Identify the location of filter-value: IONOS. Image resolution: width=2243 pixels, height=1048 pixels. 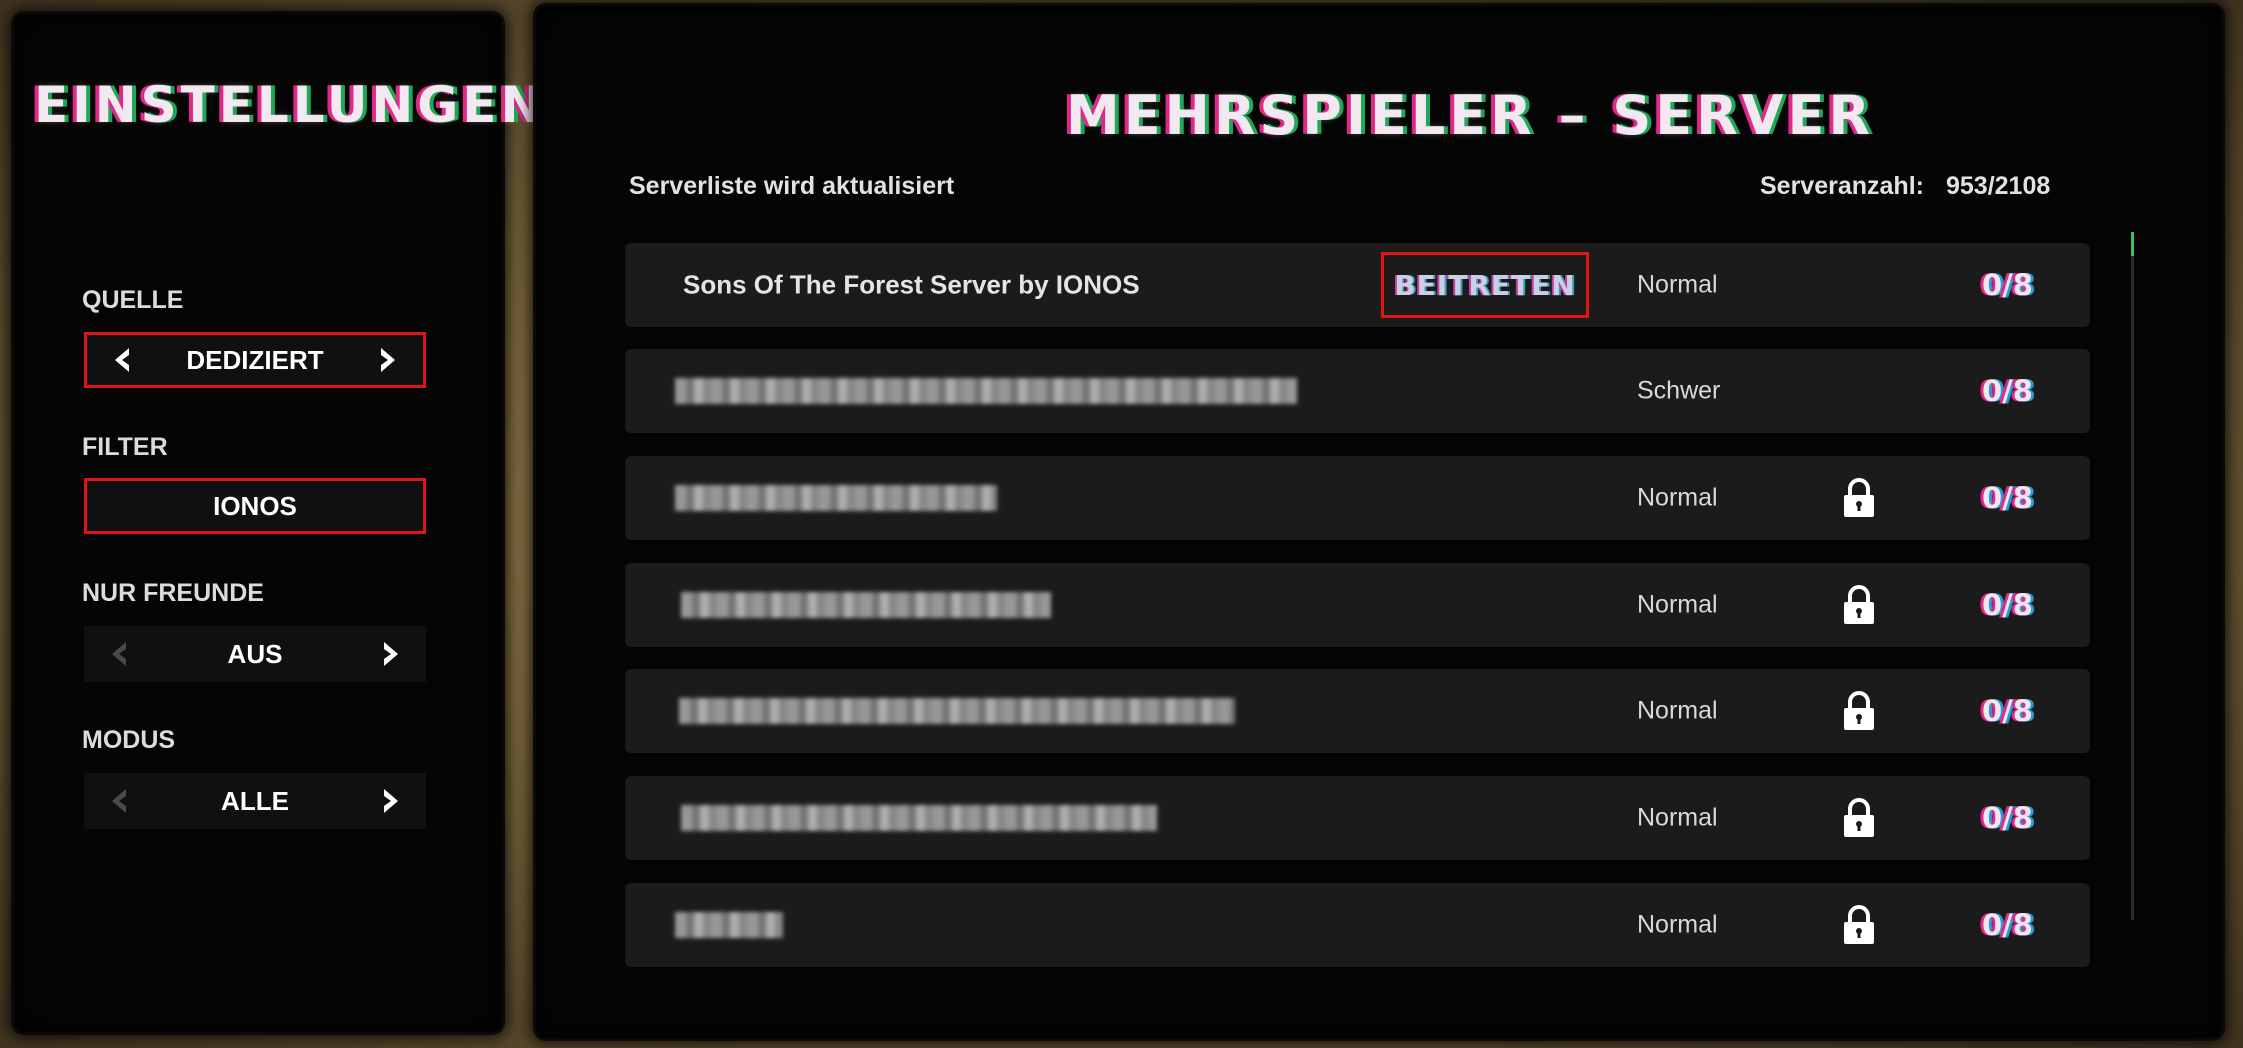
(255, 505).